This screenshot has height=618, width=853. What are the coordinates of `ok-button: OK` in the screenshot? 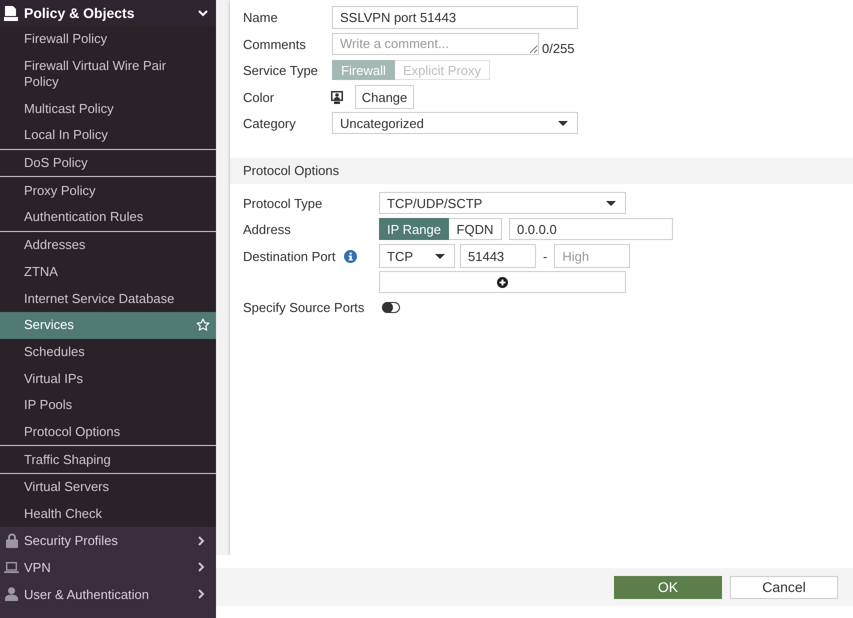 It's located at (668, 587).